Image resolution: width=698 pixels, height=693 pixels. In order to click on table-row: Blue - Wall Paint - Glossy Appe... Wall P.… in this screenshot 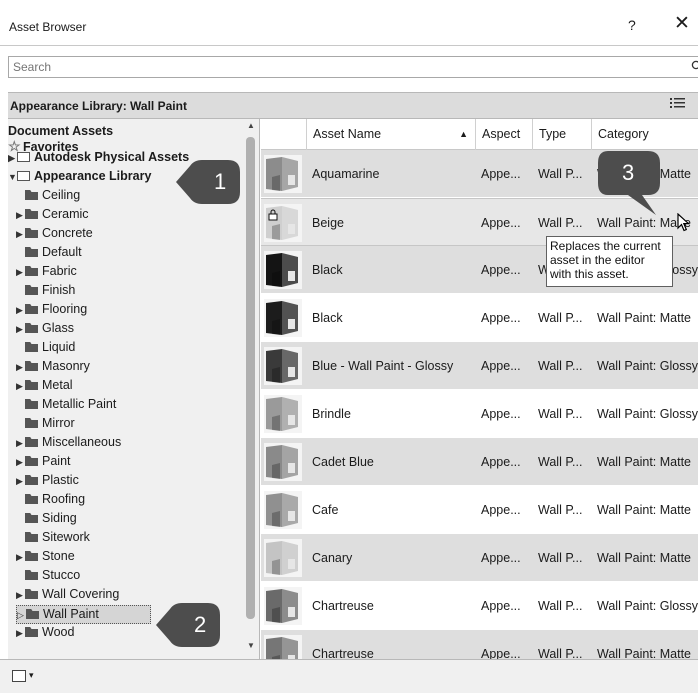, I will do `click(479, 366)`.